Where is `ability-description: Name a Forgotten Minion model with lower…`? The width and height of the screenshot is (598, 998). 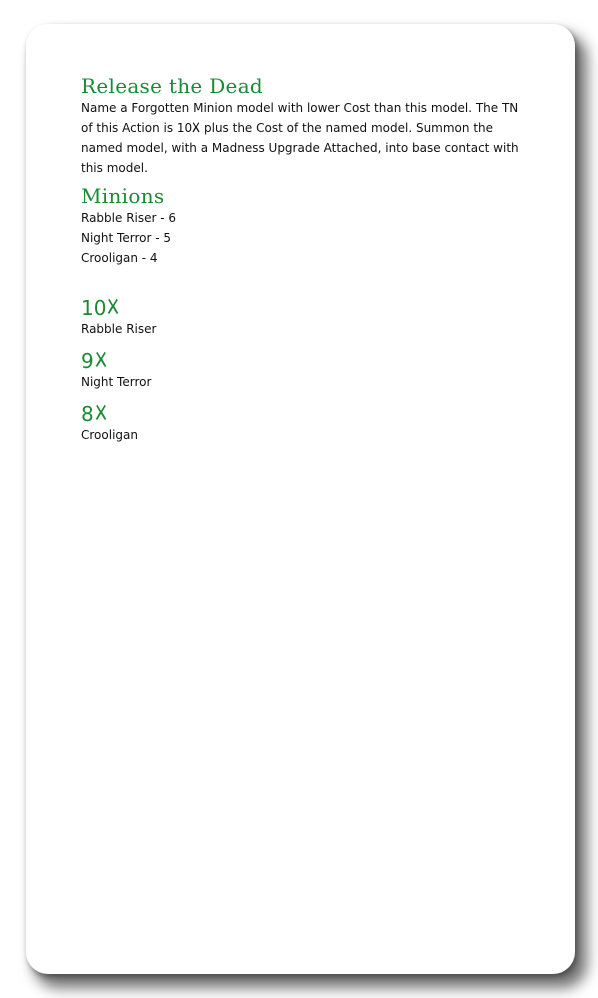 ability-description: Name a Forgotten Minion model with lower… is located at coordinates (301, 138).